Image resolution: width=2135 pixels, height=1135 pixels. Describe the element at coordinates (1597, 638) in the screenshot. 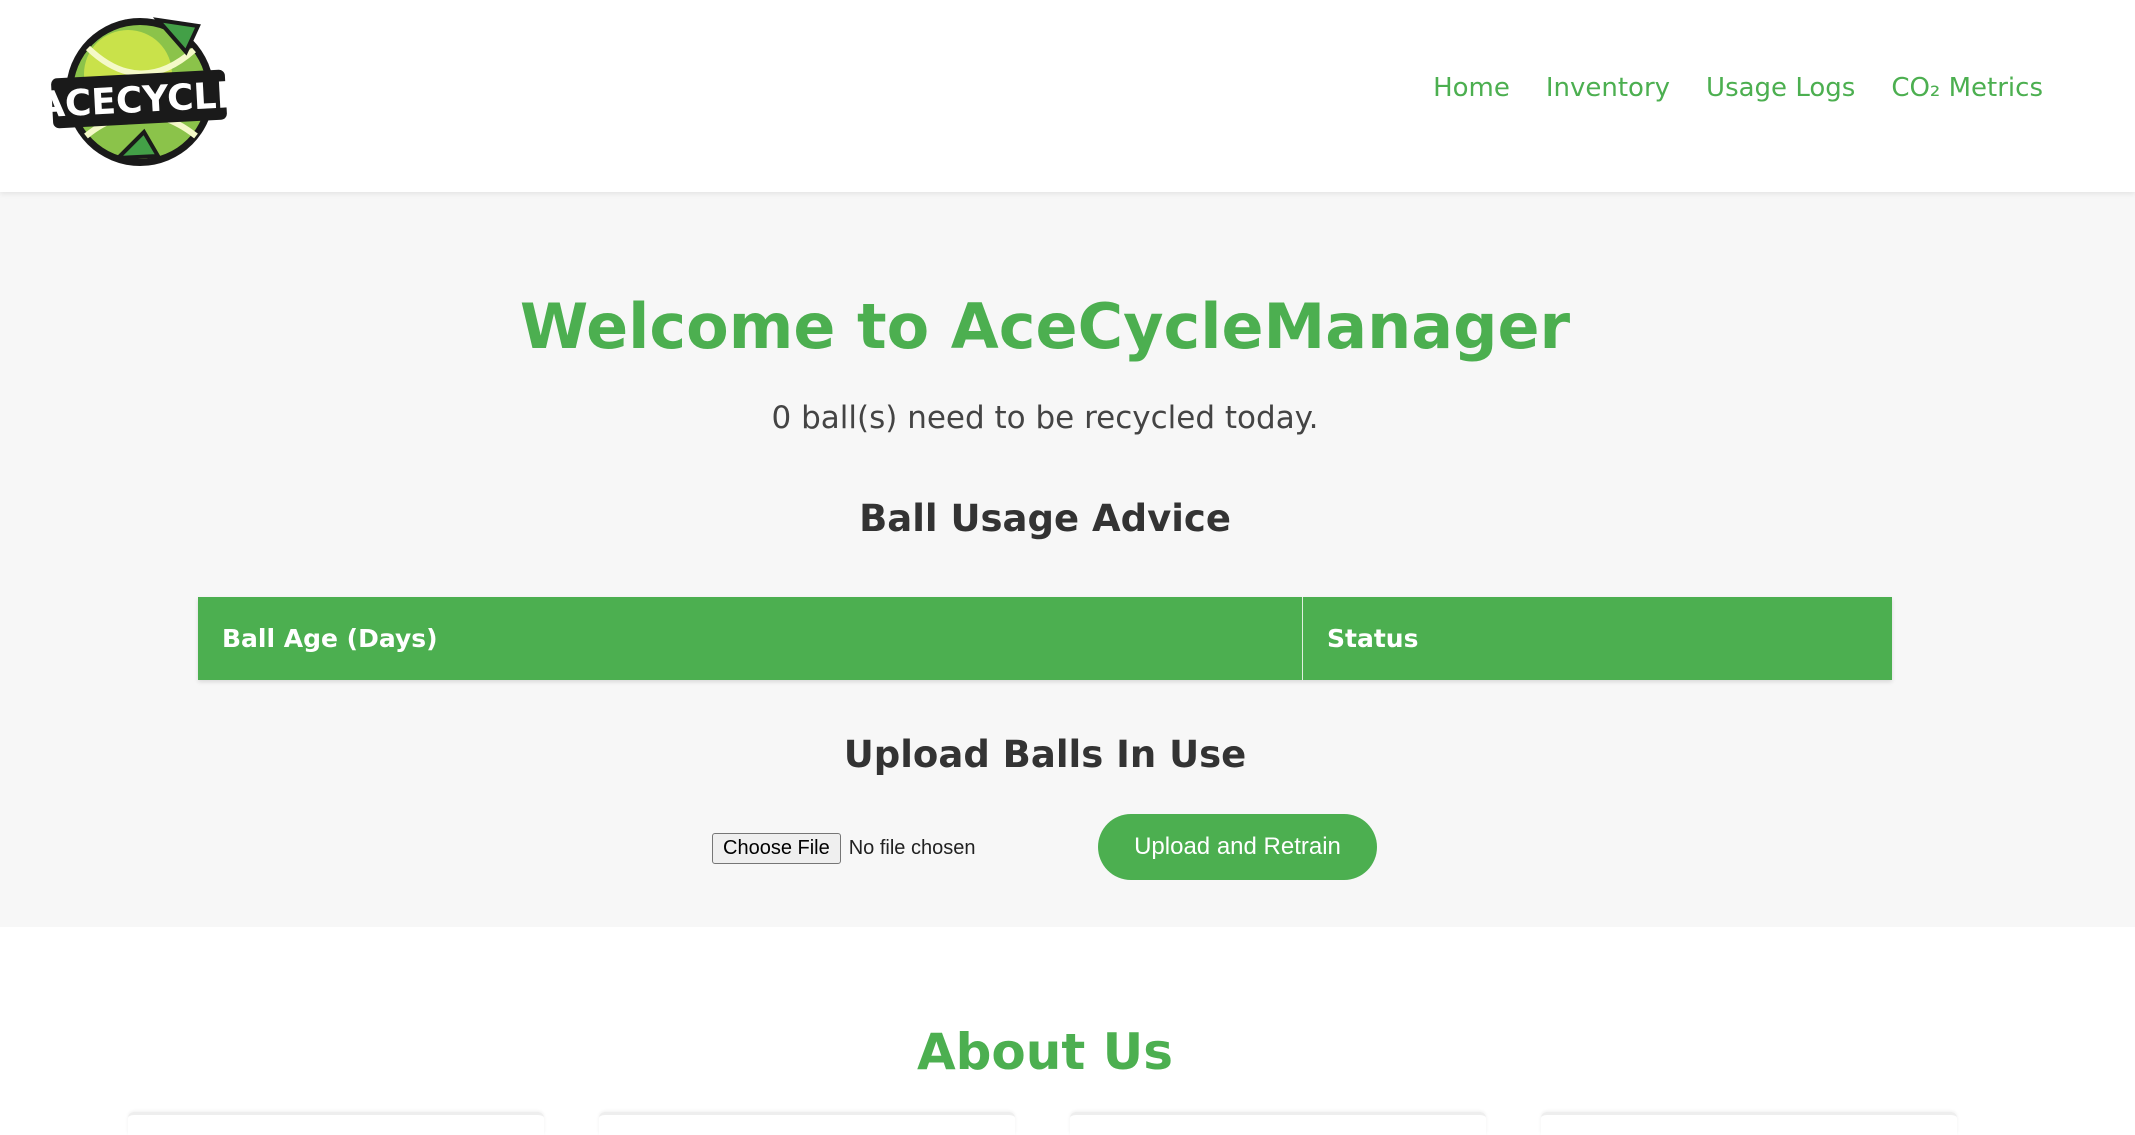

I see `column-header-status: Status` at that location.